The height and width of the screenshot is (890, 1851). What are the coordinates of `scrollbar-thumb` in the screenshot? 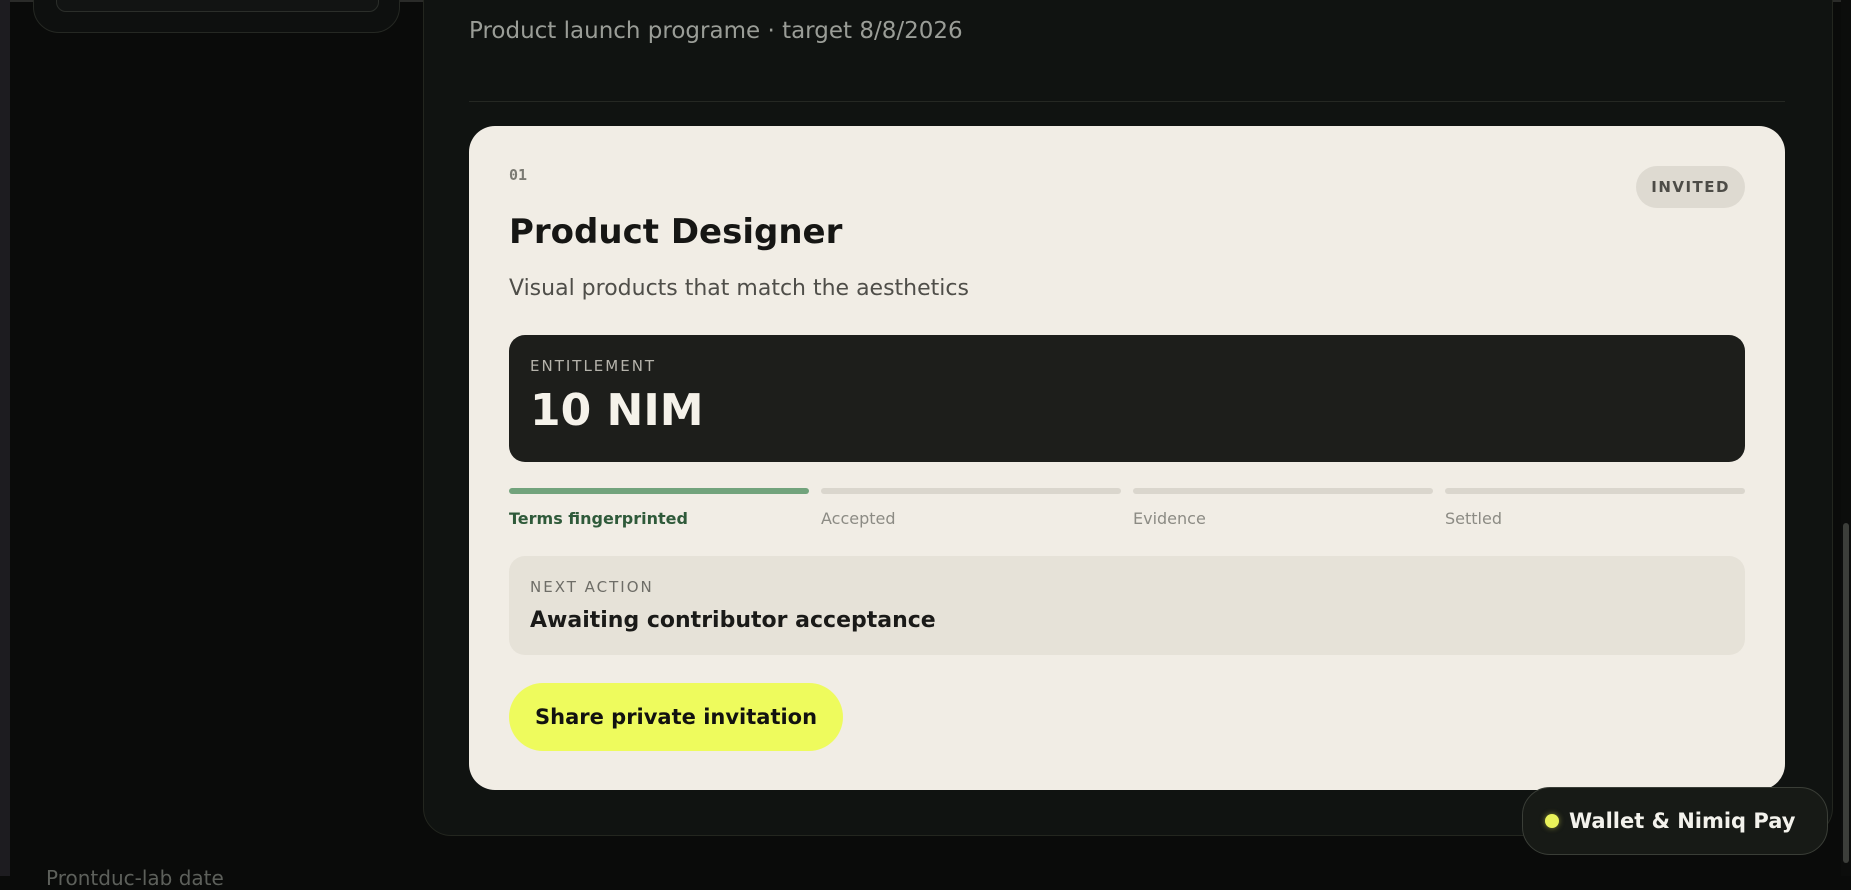 It's located at (1846, 693).